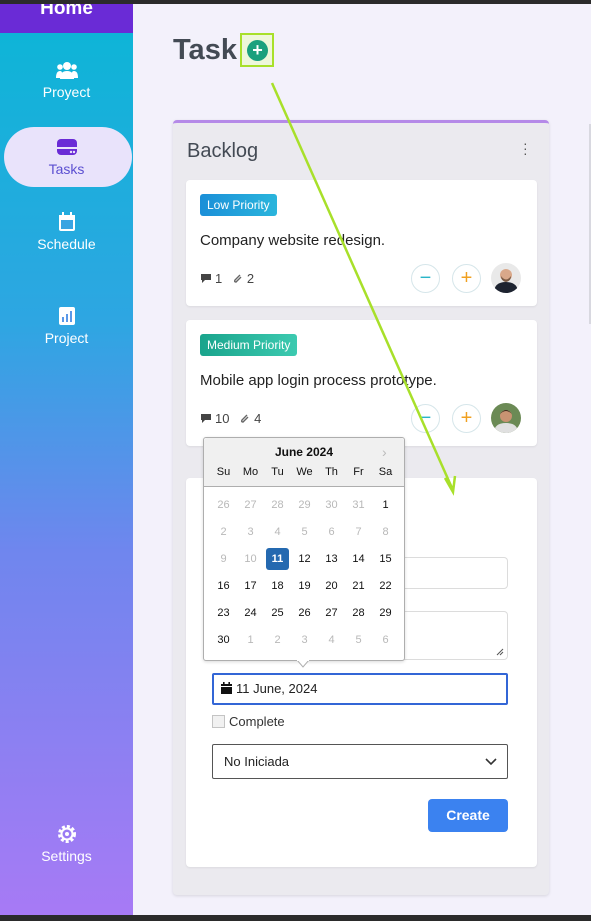 The height and width of the screenshot is (921, 591). Describe the element at coordinates (223, 472) in the screenshot. I see `datepicker-weekday: Su` at that location.